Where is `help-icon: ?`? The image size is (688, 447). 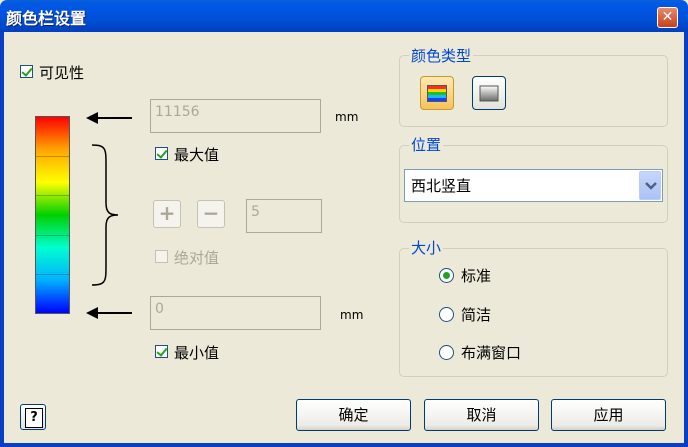
help-icon: ? is located at coordinates (34, 418).